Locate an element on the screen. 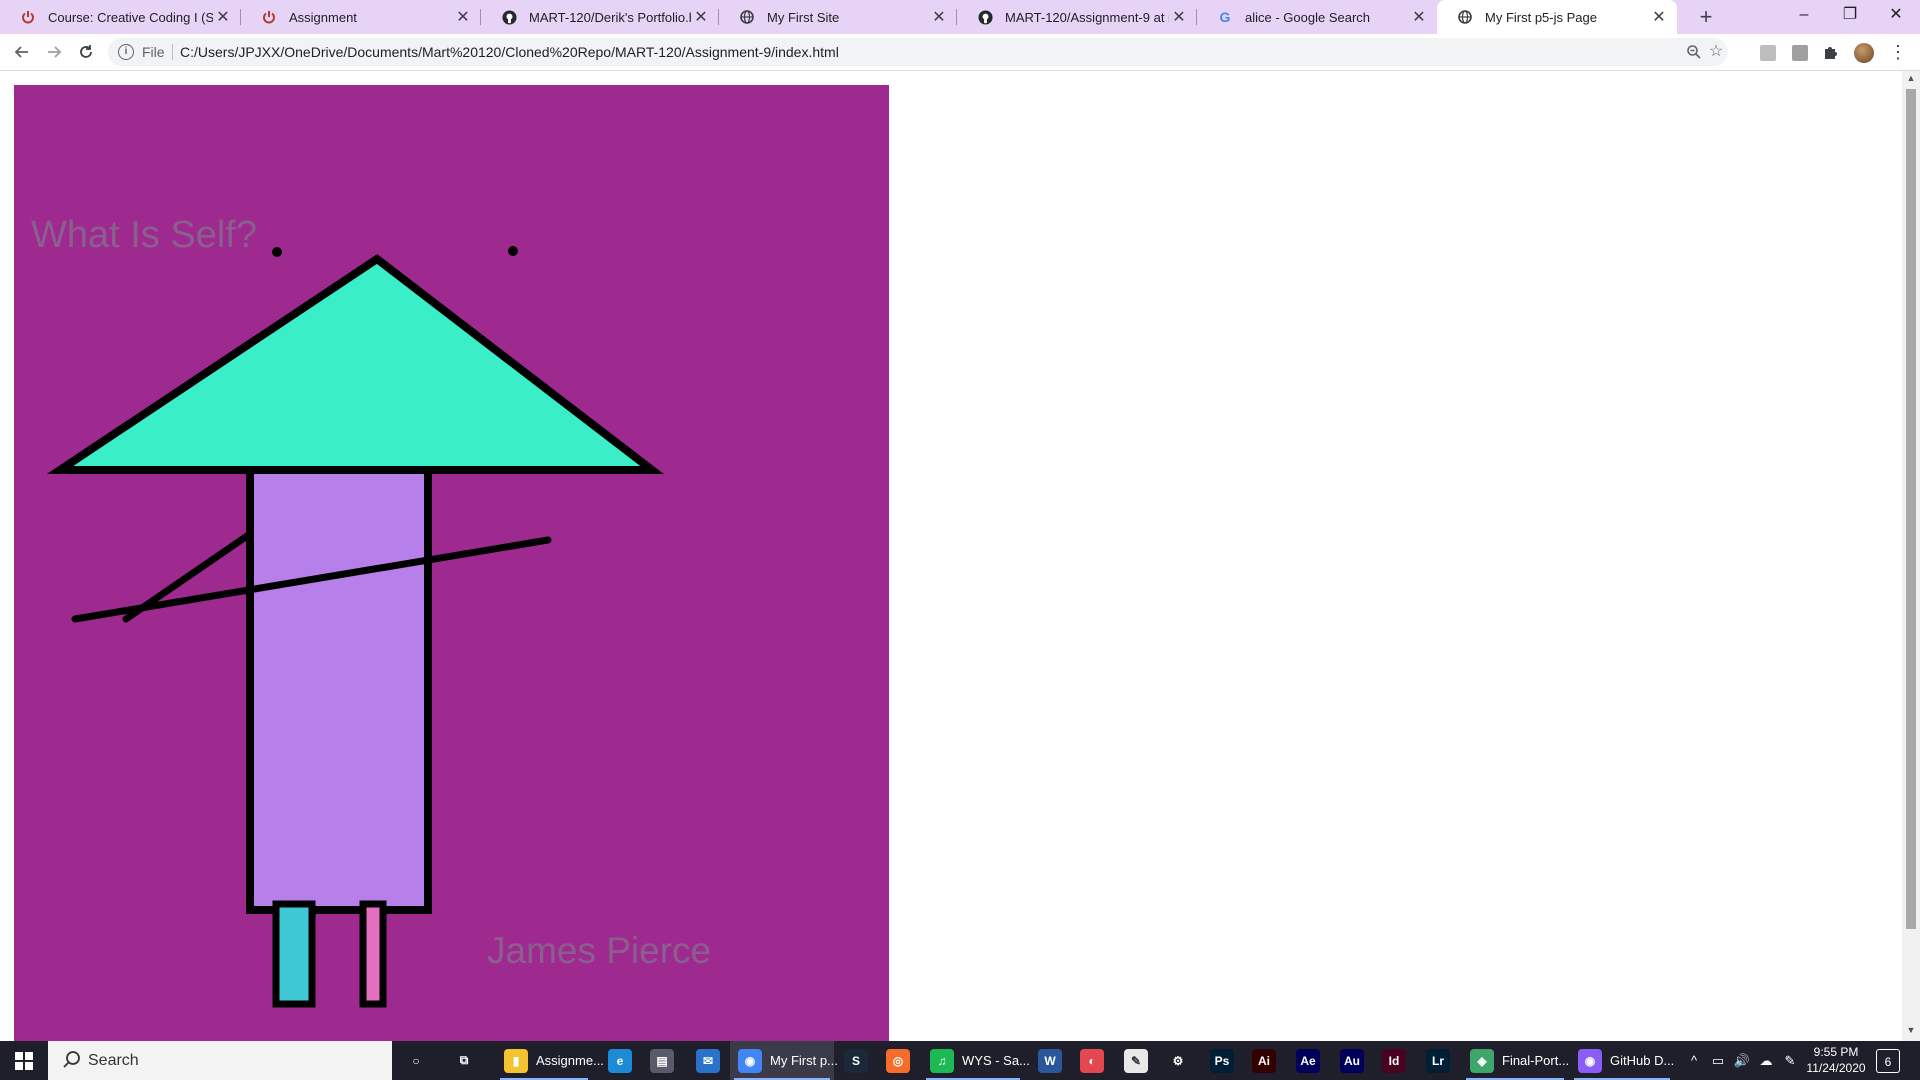 Image resolution: width=1920 pixels, height=1080 pixels. cortana-icon: ○ is located at coordinates (416, 1060).